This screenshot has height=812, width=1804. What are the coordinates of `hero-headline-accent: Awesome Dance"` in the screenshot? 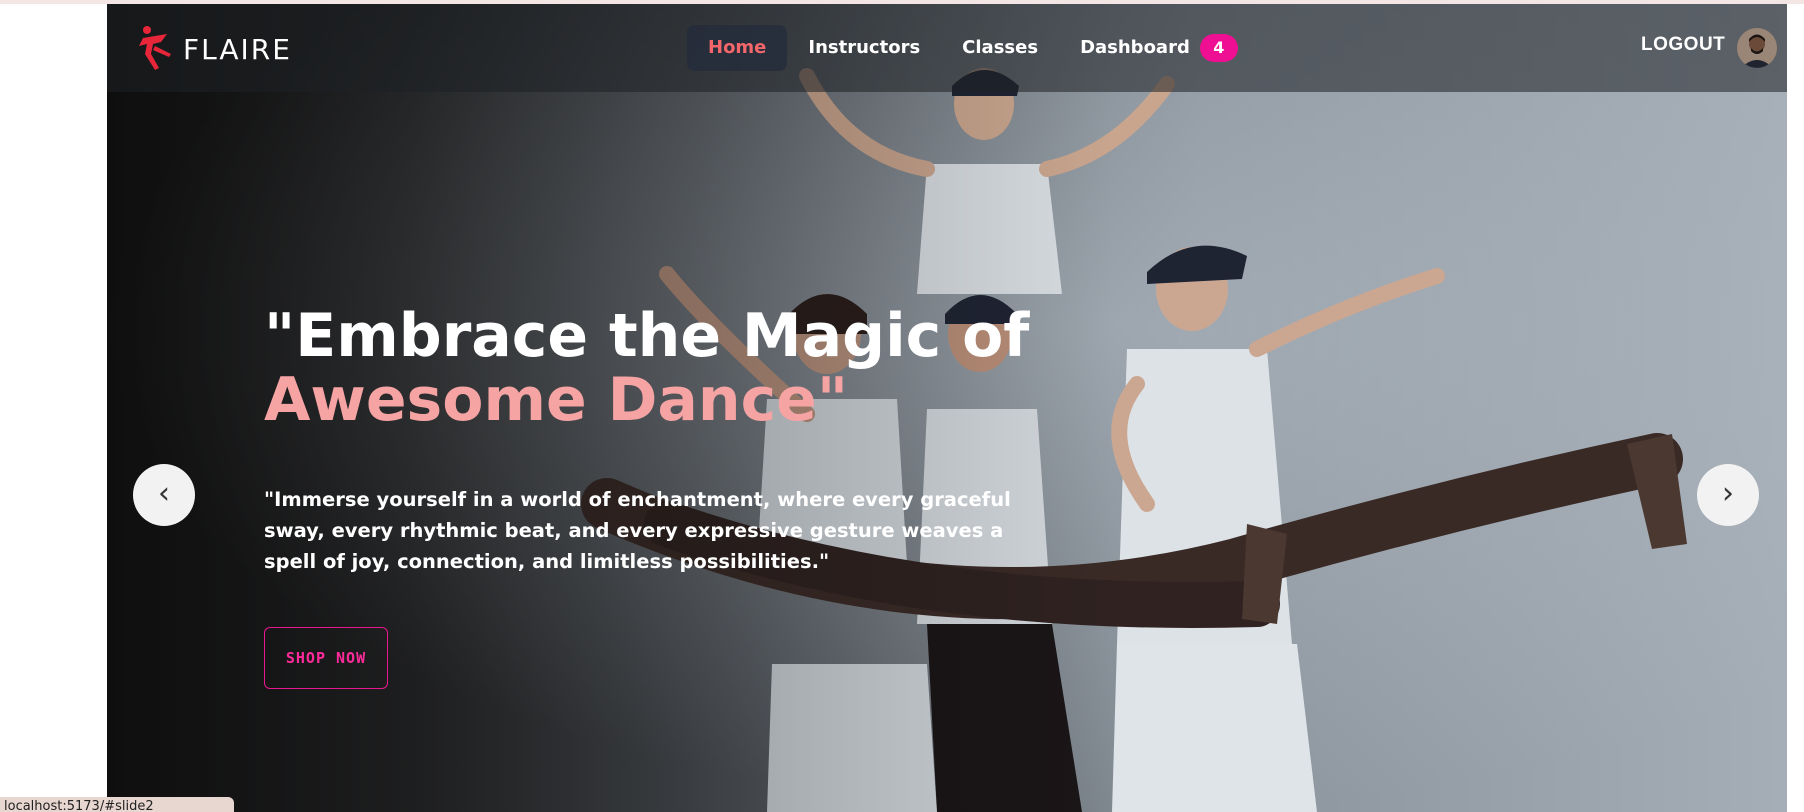 It's located at (556, 400).